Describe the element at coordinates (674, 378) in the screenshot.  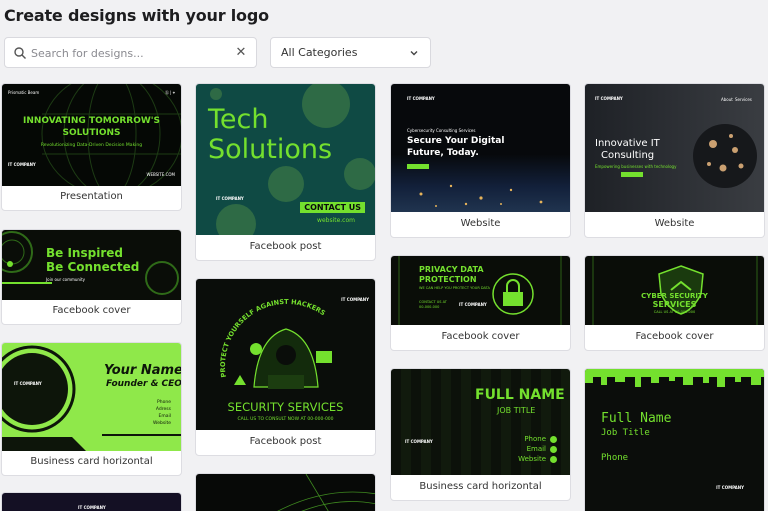
I see `pixel-border-graphic` at that location.